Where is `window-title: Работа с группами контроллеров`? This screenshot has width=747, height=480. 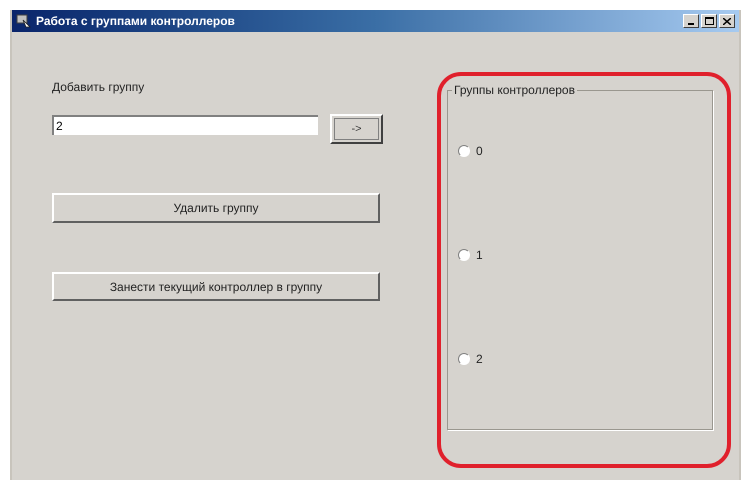
window-title: Работа с группами контроллеров is located at coordinates (135, 21).